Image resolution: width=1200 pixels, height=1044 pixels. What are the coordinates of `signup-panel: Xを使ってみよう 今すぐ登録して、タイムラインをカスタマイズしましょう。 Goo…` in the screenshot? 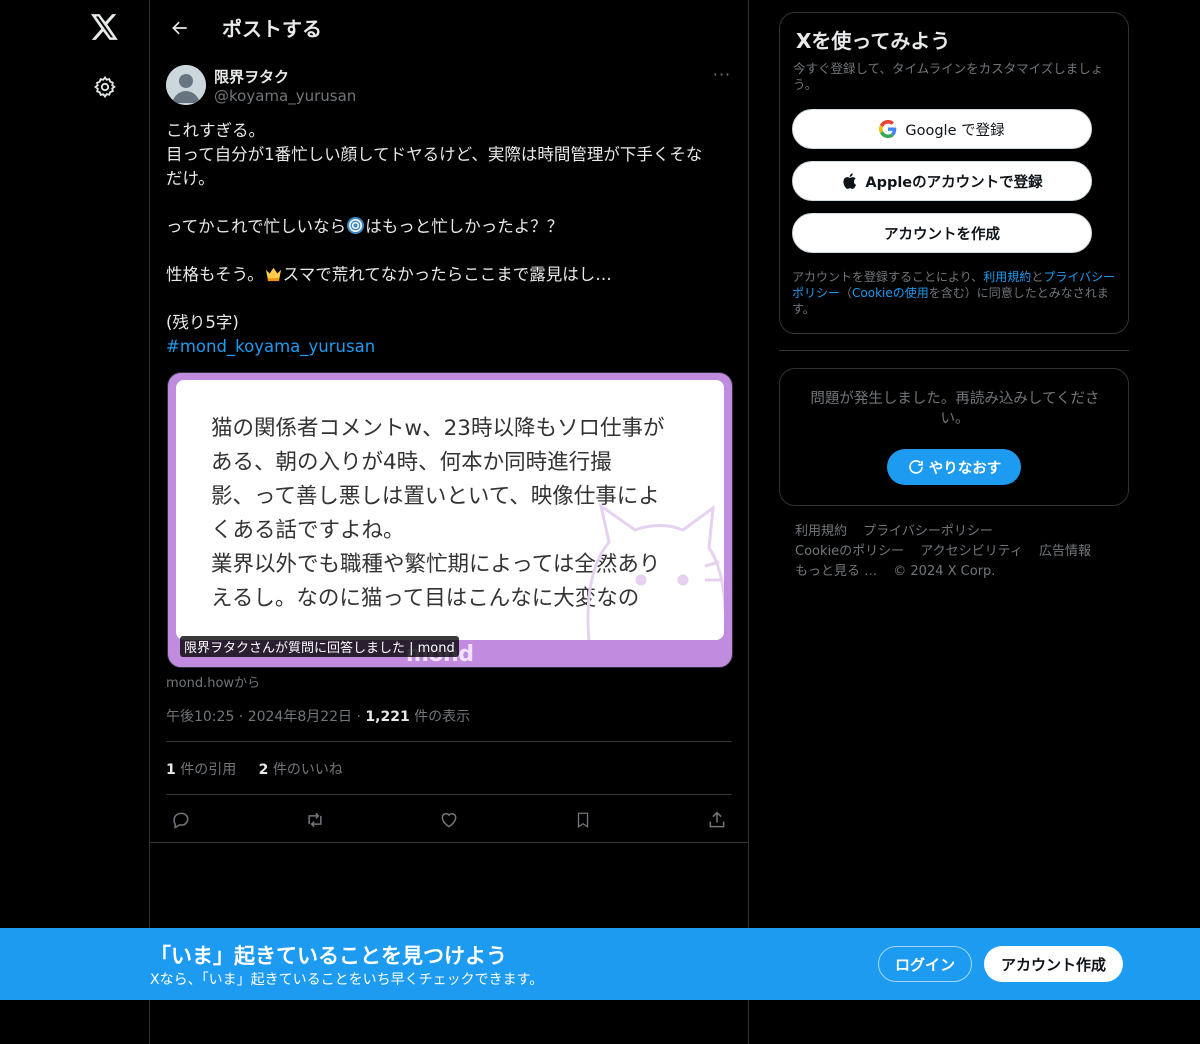 It's located at (954, 173).